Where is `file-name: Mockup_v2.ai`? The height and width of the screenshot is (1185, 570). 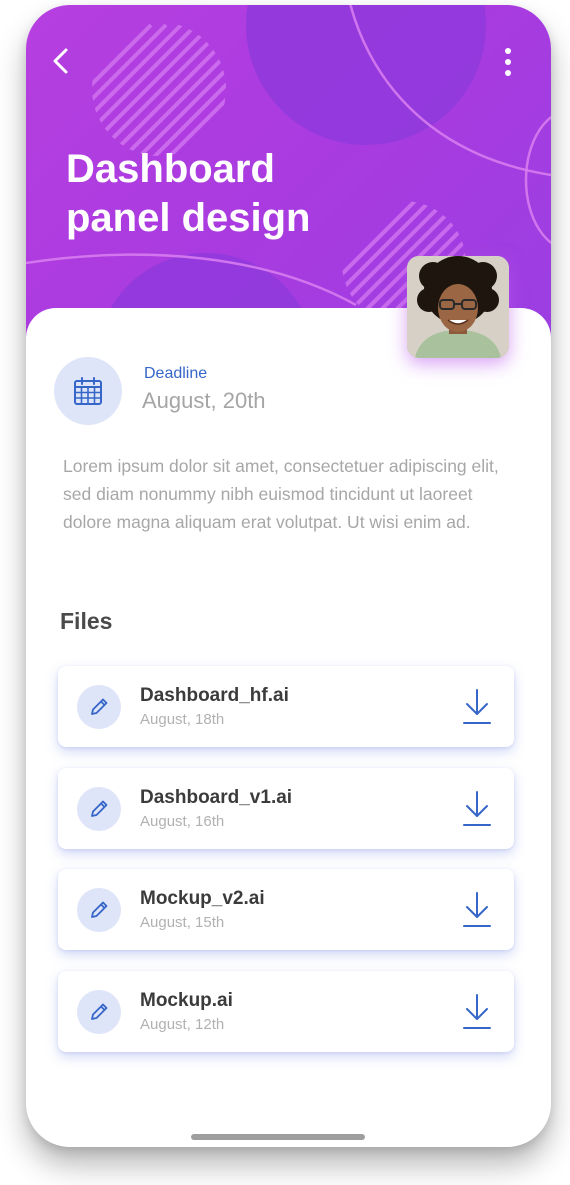 file-name: Mockup_v2.ai is located at coordinates (202, 898).